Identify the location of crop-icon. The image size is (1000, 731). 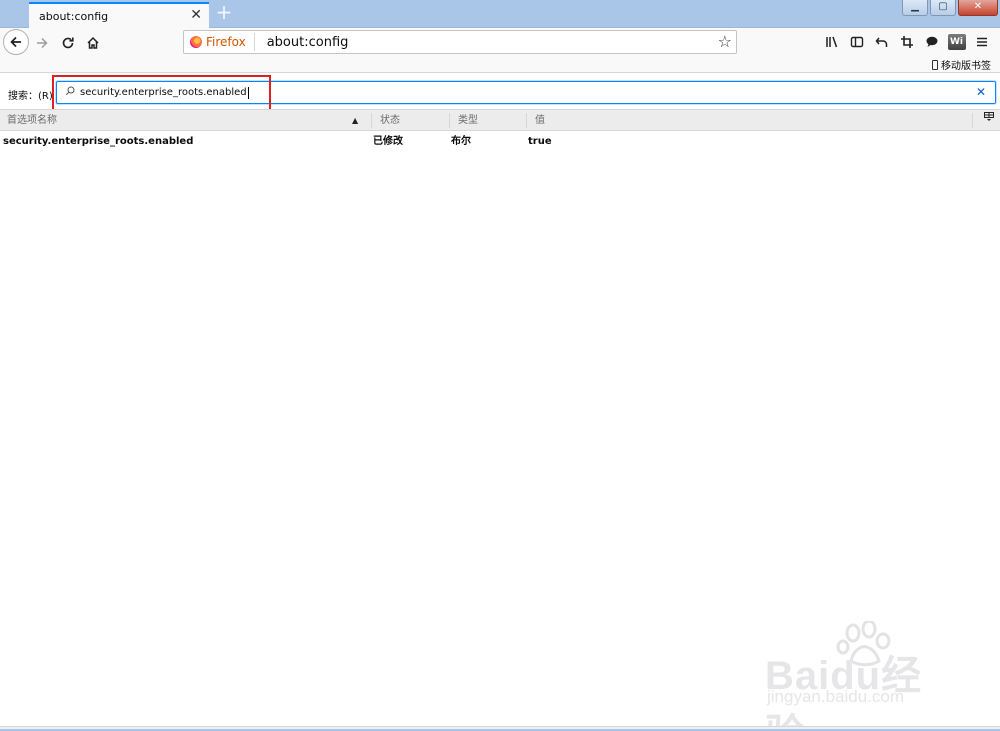
(906, 42).